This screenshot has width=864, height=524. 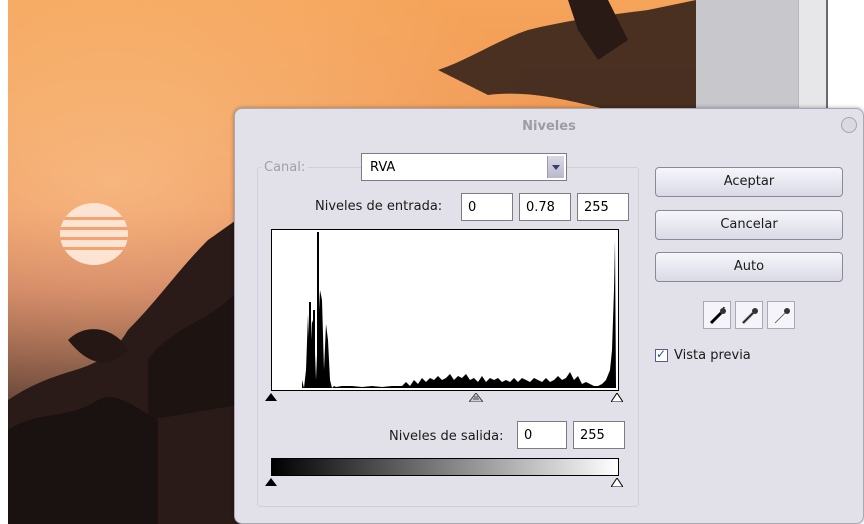 I want to click on channel-value: RVA, so click(x=383, y=167).